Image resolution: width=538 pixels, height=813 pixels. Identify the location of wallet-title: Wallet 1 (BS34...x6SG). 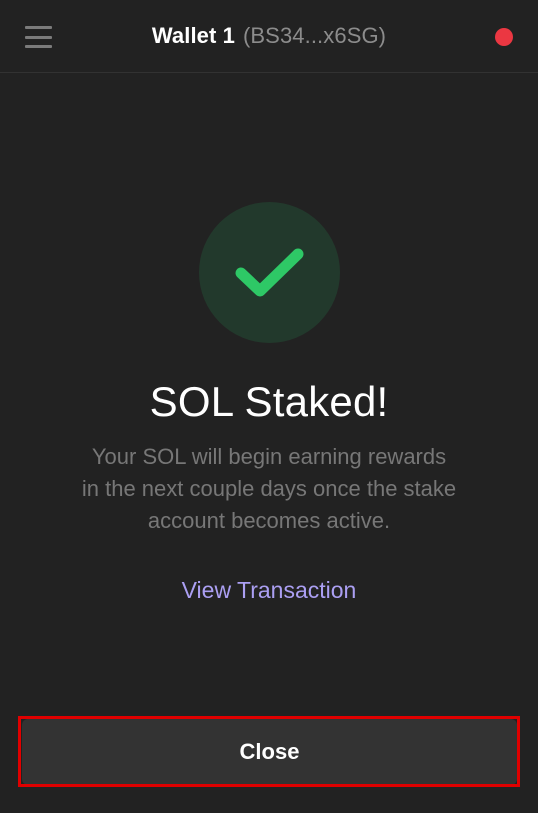
(269, 36).